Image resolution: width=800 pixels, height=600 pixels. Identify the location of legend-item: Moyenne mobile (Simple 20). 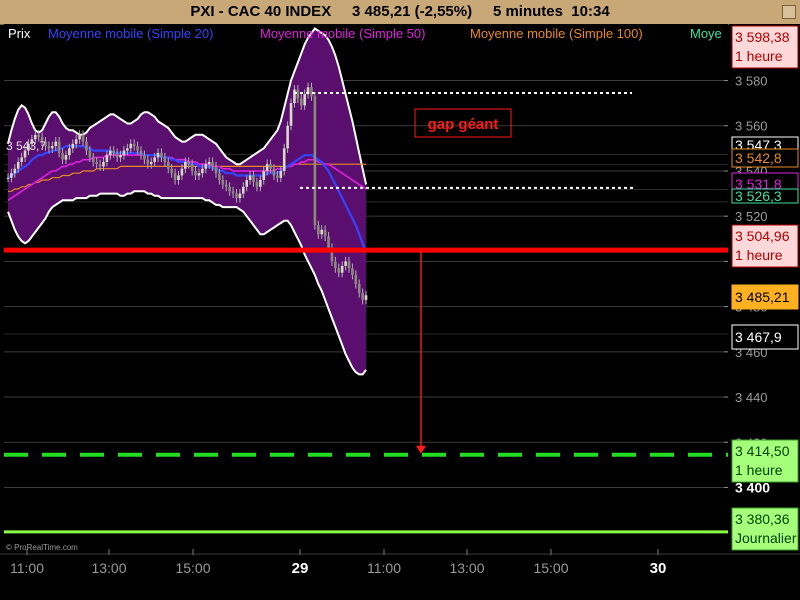
(130, 33).